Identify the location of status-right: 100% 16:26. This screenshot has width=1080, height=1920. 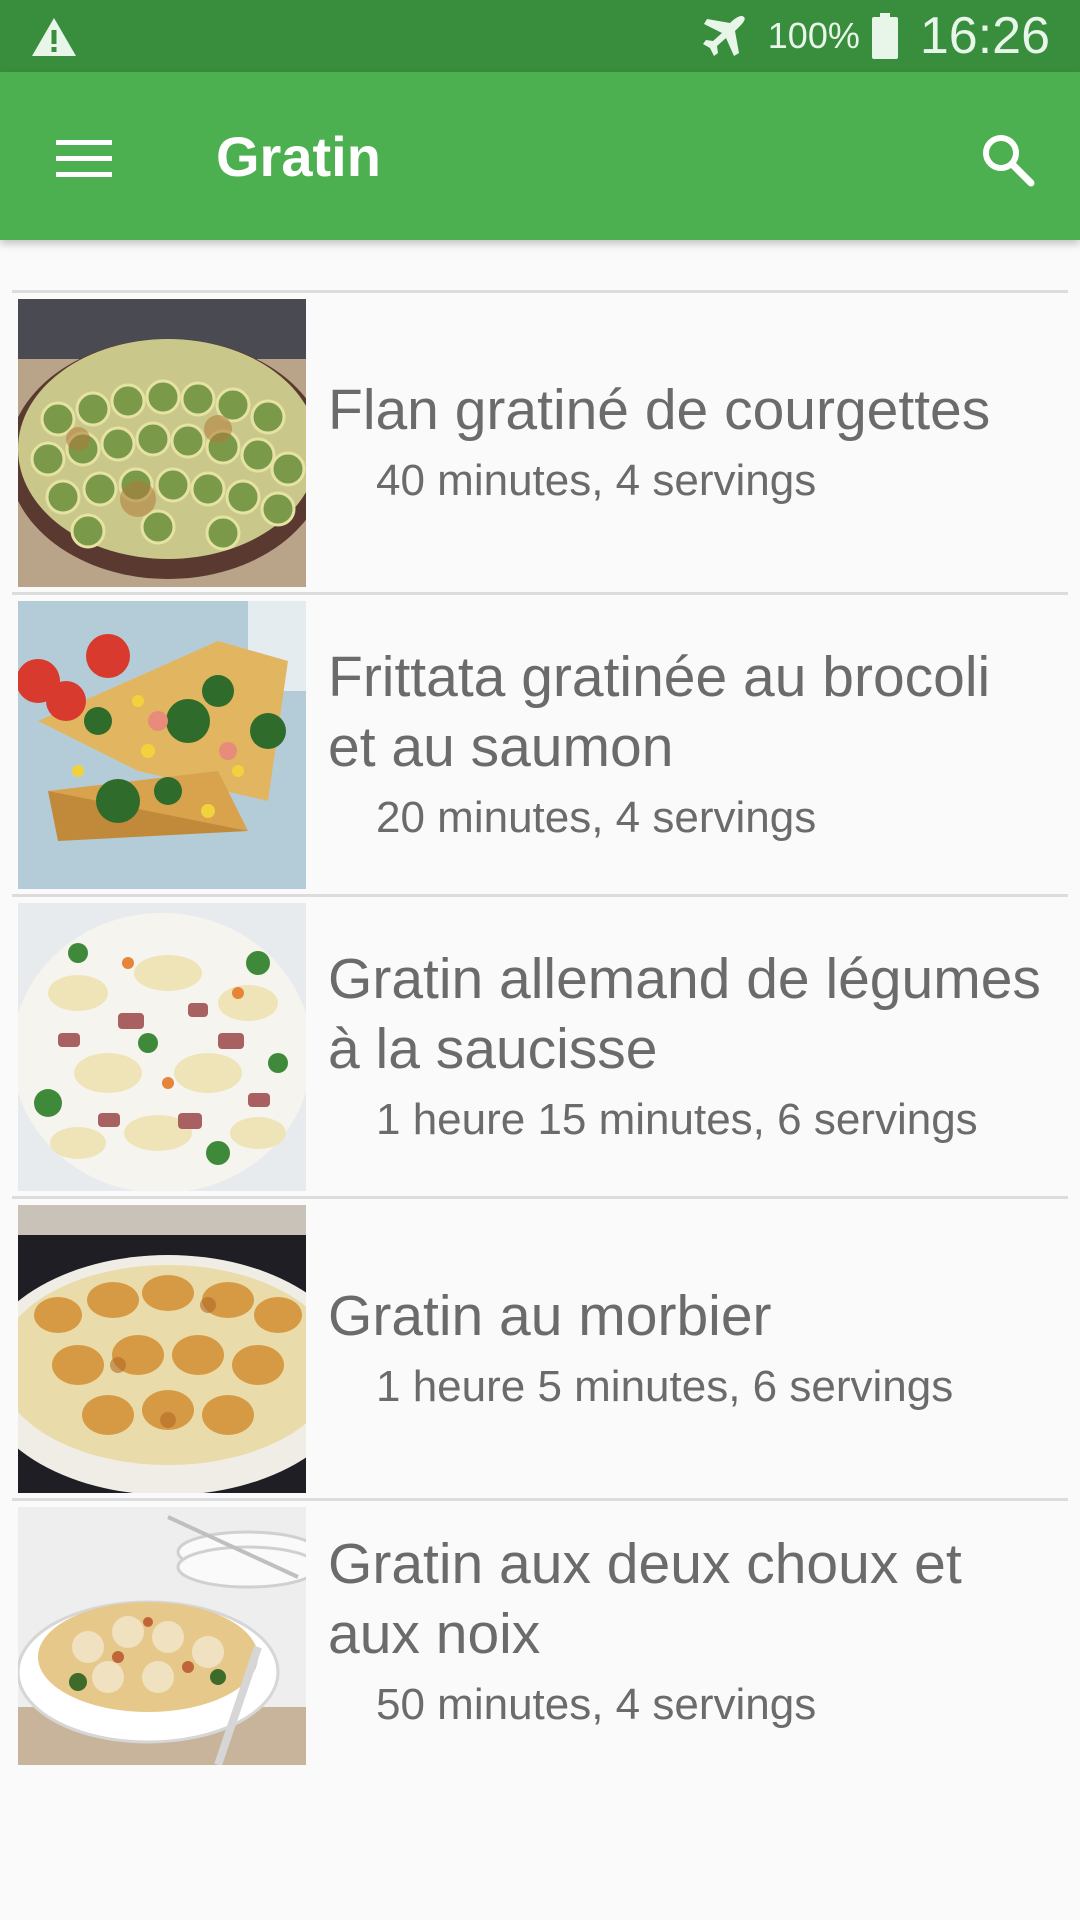
(875, 36).